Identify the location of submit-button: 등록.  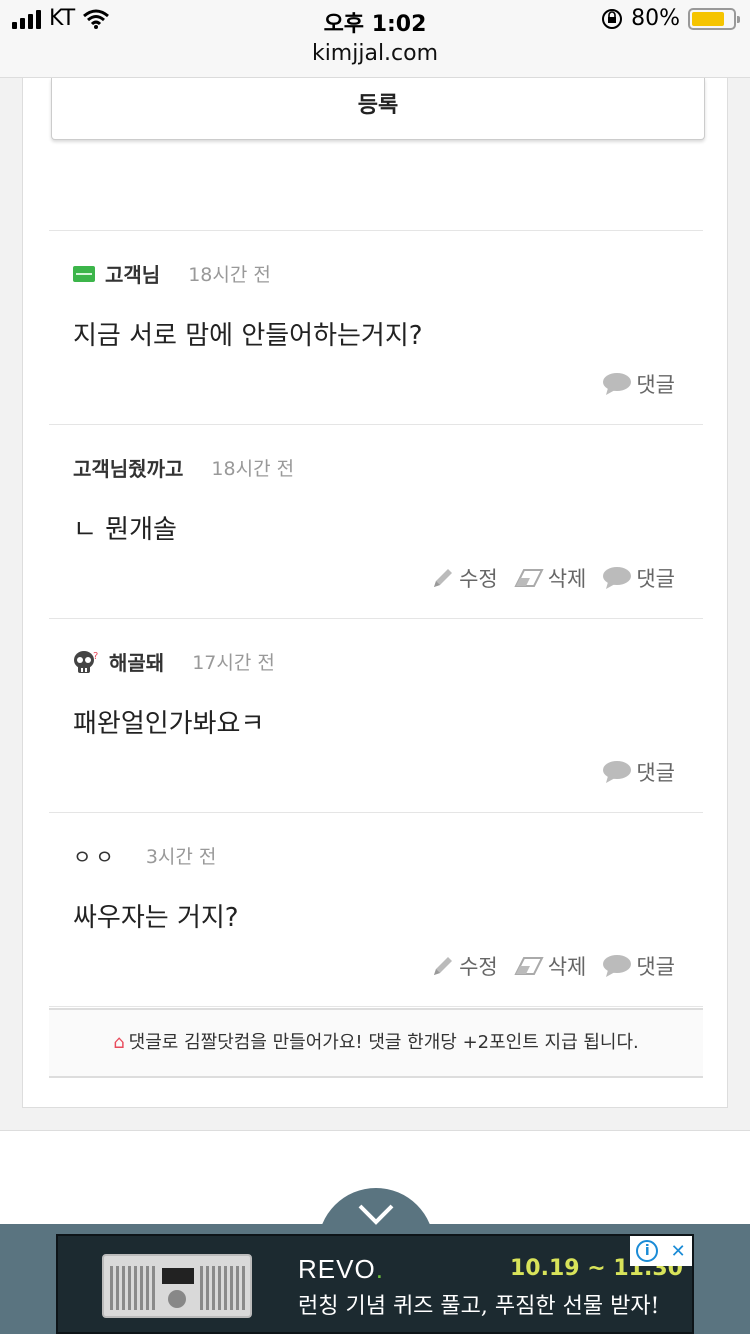
(378, 109).